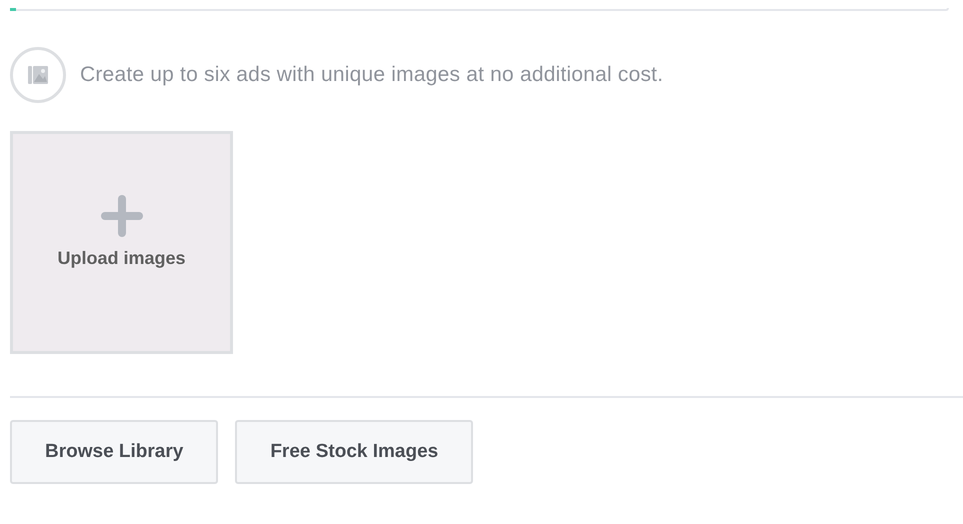  Describe the element at coordinates (121, 216) in the screenshot. I see `plus-icon` at that location.